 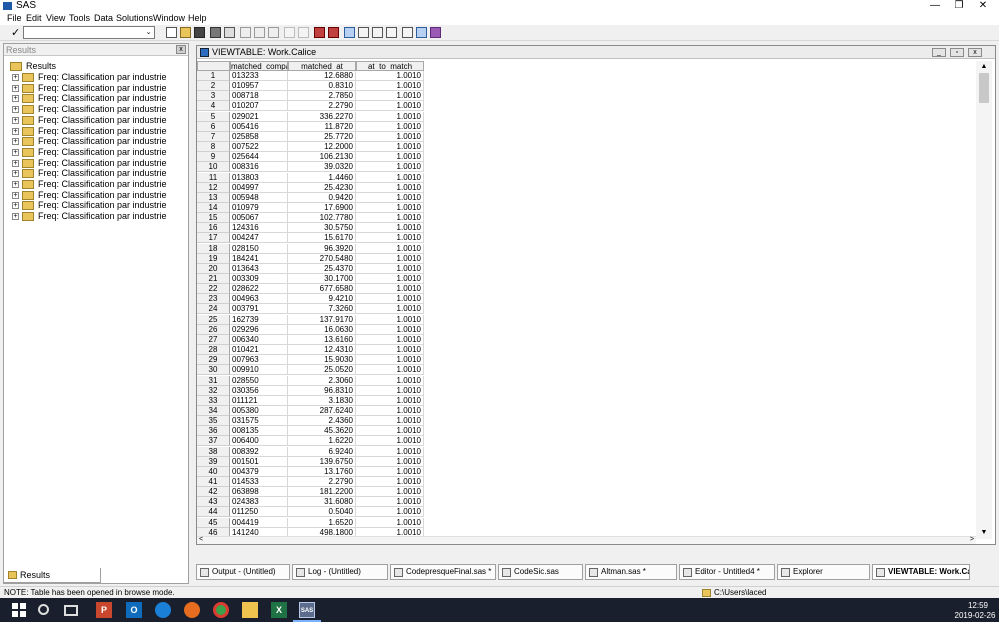 I want to click on table-row: 14 010979 17.6900 1.0010, so click(x=312, y=207).